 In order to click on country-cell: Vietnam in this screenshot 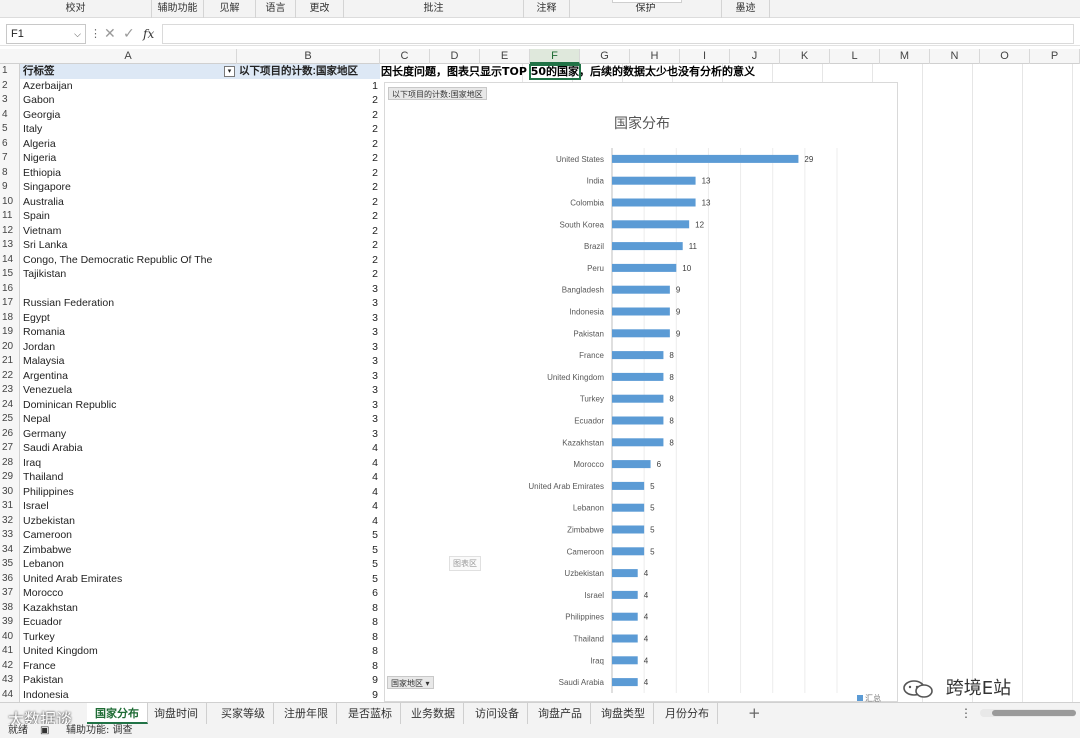, I will do `click(129, 231)`.